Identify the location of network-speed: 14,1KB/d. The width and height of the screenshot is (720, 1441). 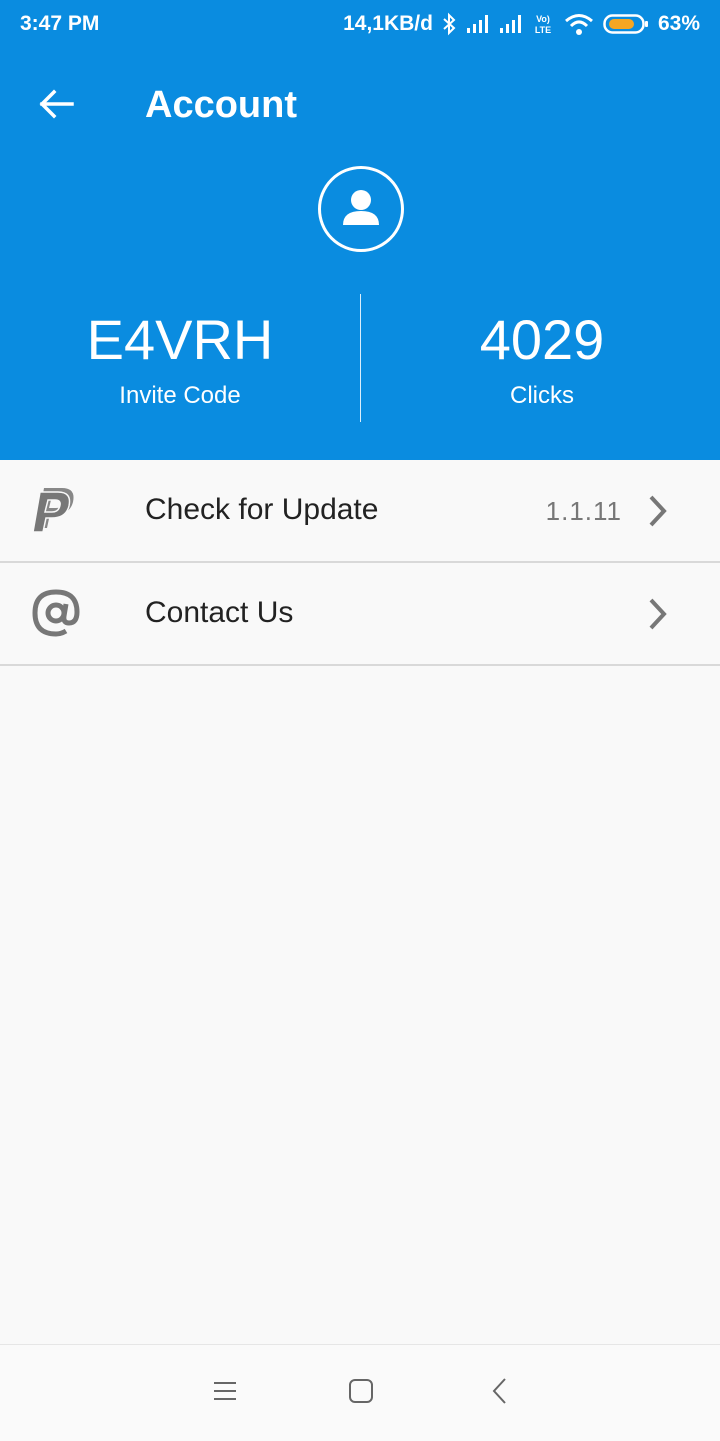
(388, 23).